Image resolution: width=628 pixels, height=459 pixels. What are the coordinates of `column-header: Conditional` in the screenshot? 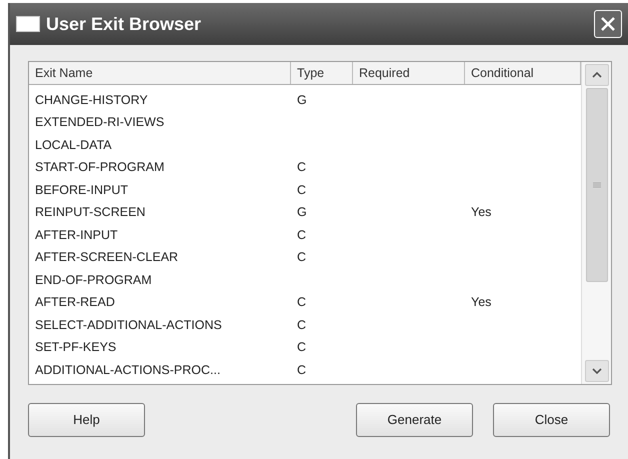 It's located at (523, 73).